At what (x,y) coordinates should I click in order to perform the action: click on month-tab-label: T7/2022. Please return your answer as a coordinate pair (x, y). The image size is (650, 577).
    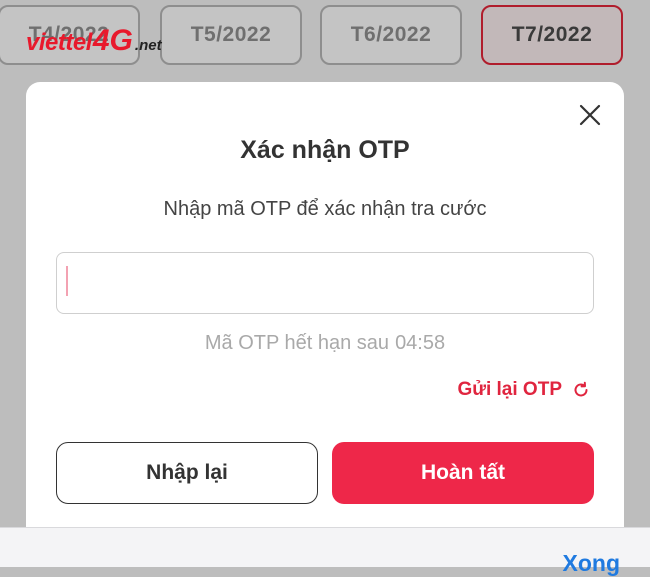
    Looking at the image, I should click on (552, 34).